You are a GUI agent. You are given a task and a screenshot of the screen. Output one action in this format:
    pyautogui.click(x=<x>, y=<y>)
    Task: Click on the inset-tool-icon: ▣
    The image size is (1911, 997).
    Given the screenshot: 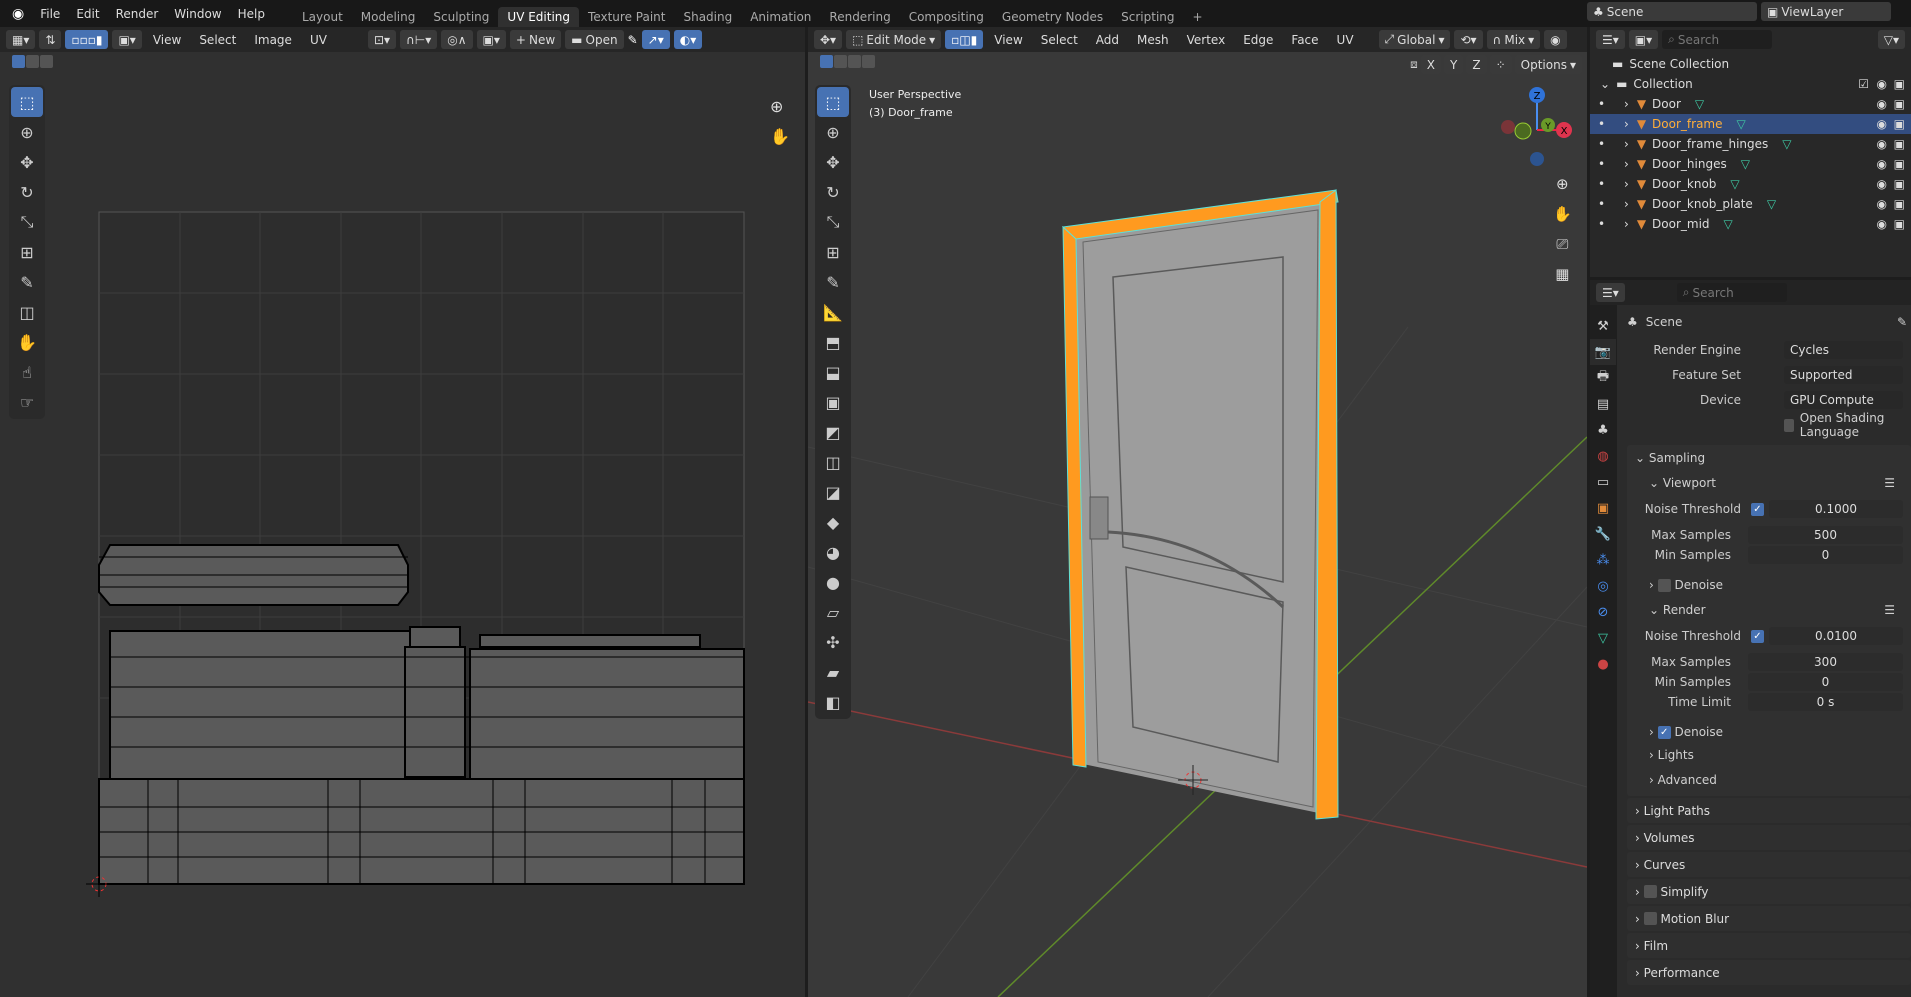 What is the action you would take?
    pyautogui.click(x=833, y=402)
    